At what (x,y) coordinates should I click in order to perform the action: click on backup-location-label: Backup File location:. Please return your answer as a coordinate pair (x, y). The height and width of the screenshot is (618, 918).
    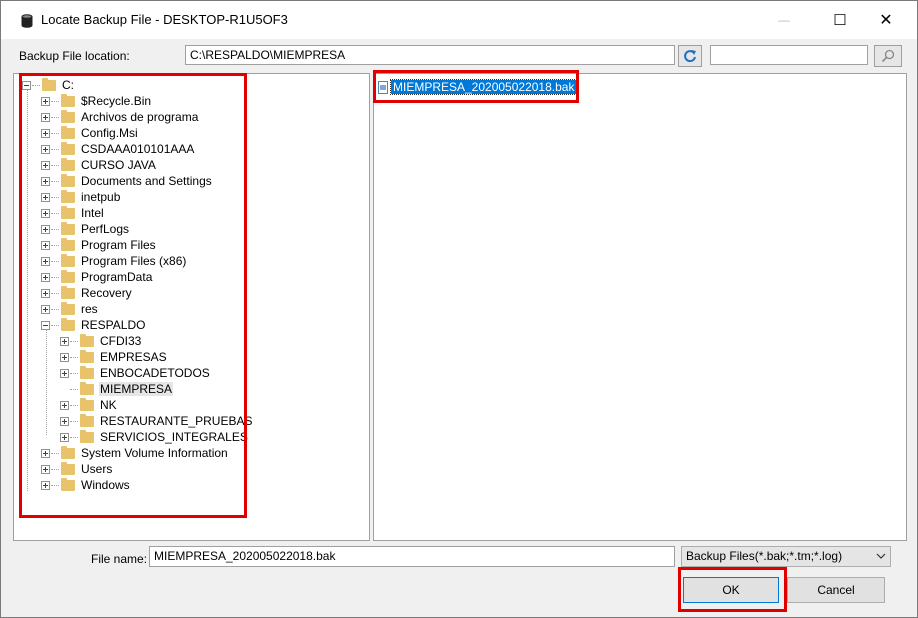
    Looking at the image, I should click on (74, 56).